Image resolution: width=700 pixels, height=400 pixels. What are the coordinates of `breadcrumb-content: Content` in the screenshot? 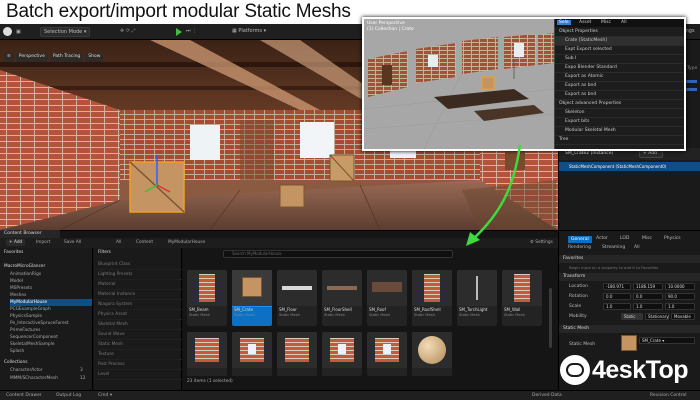 It's located at (144, 242).